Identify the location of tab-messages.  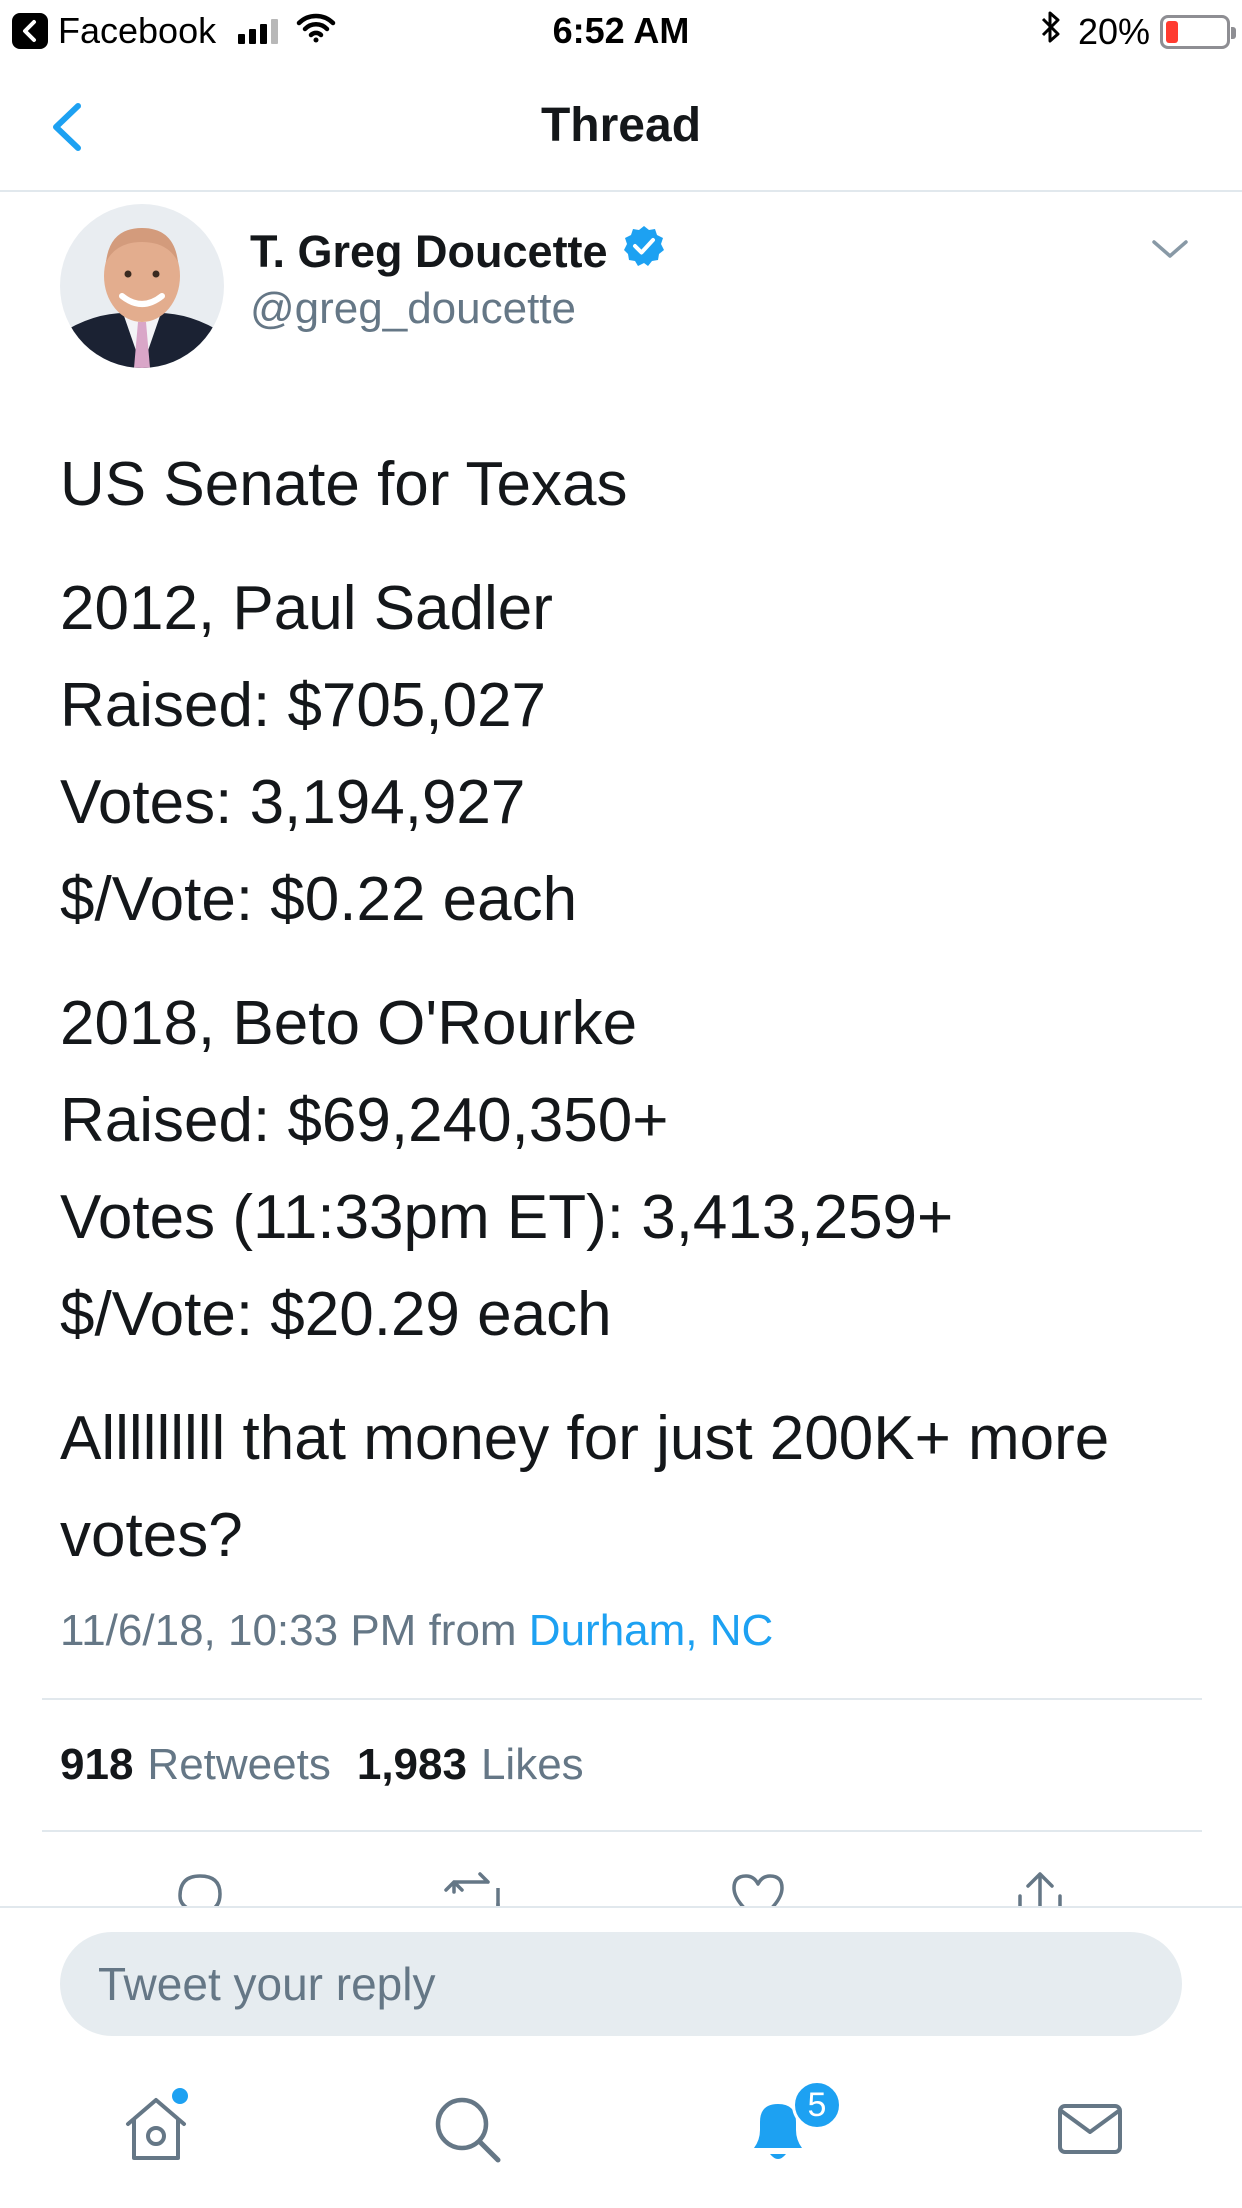
(1090, 2135).